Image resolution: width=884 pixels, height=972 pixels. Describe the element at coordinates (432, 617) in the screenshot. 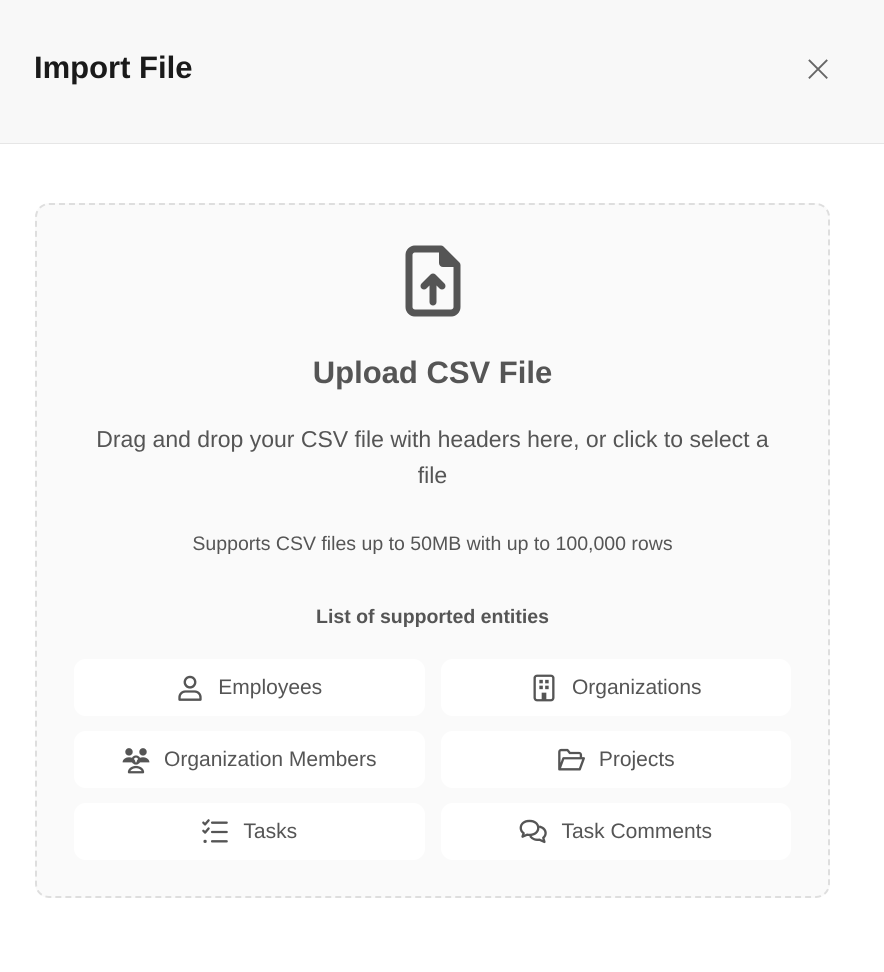

I see `entities-heading: List of supported entities` at that location.